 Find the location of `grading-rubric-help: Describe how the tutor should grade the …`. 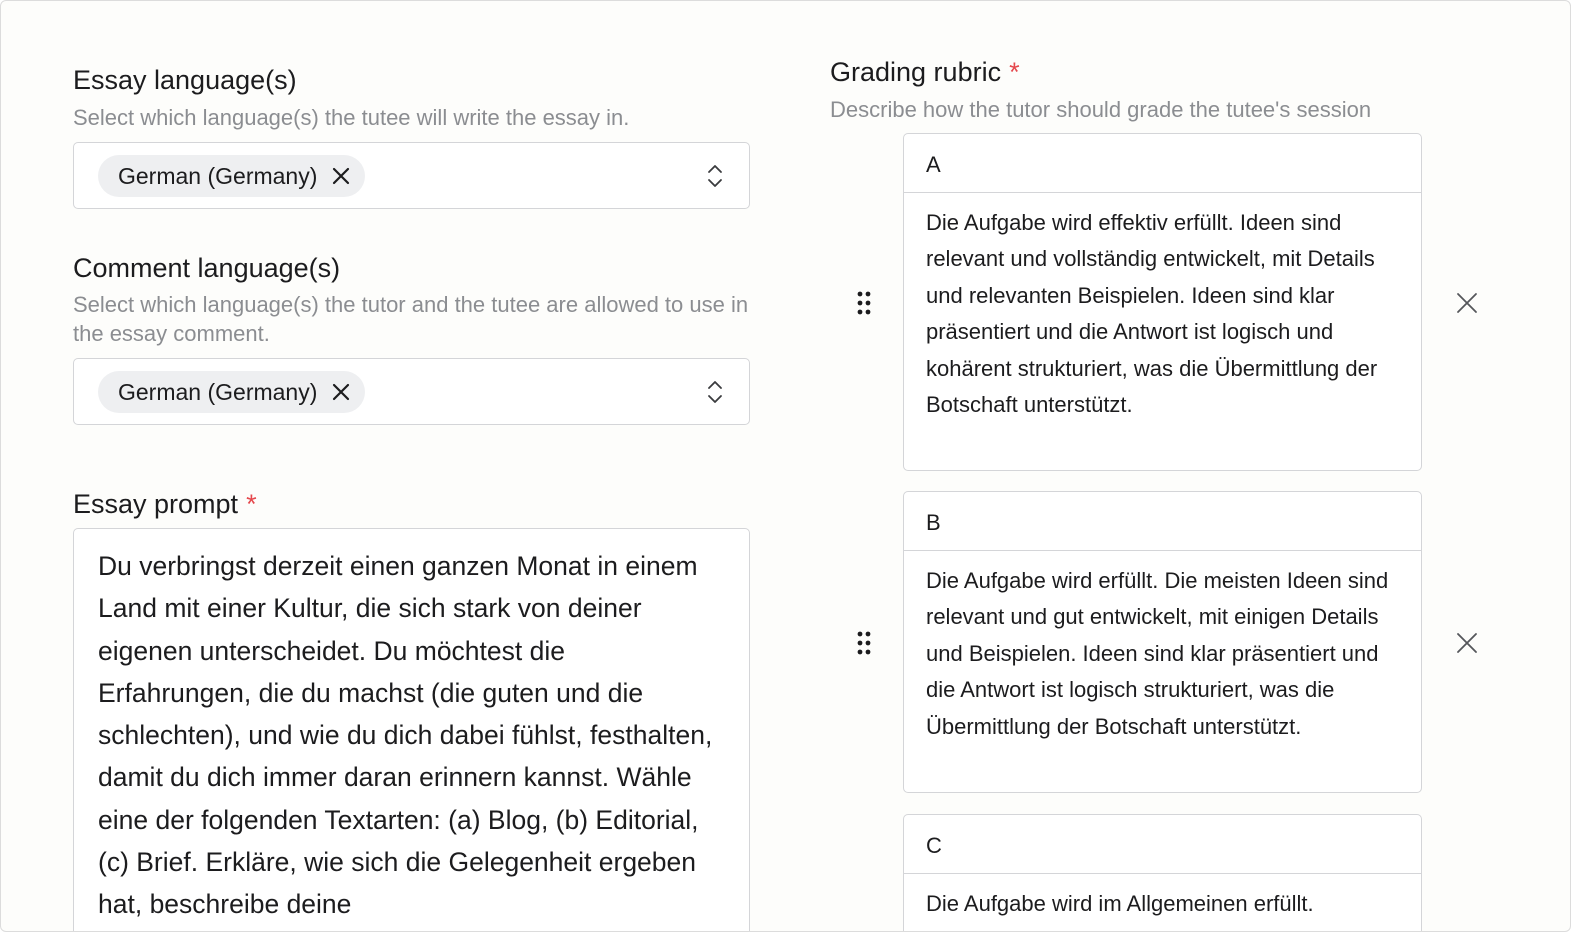

grading-rubric-help: Describe how the tutor should grade the … is located at coordinates (1101, 109).